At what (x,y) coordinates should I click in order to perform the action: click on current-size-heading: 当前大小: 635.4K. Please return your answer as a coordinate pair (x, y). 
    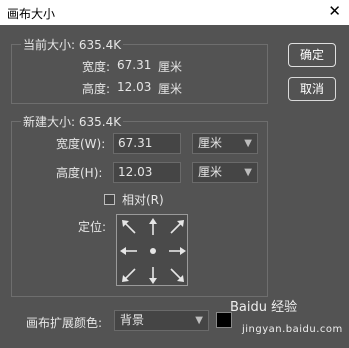
    Looking at the image, I should click on (72, 44).